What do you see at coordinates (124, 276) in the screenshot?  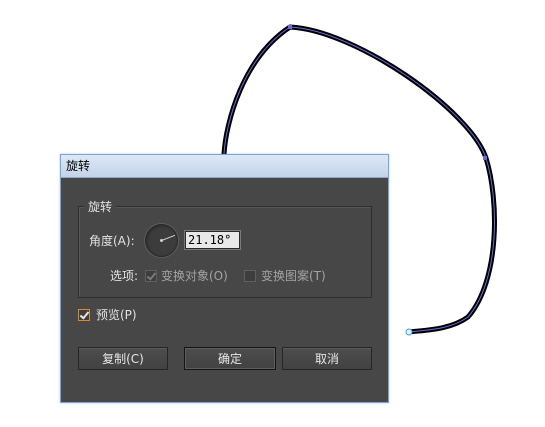 I see `options-label: 选项:` at bounding box center [124, 276].